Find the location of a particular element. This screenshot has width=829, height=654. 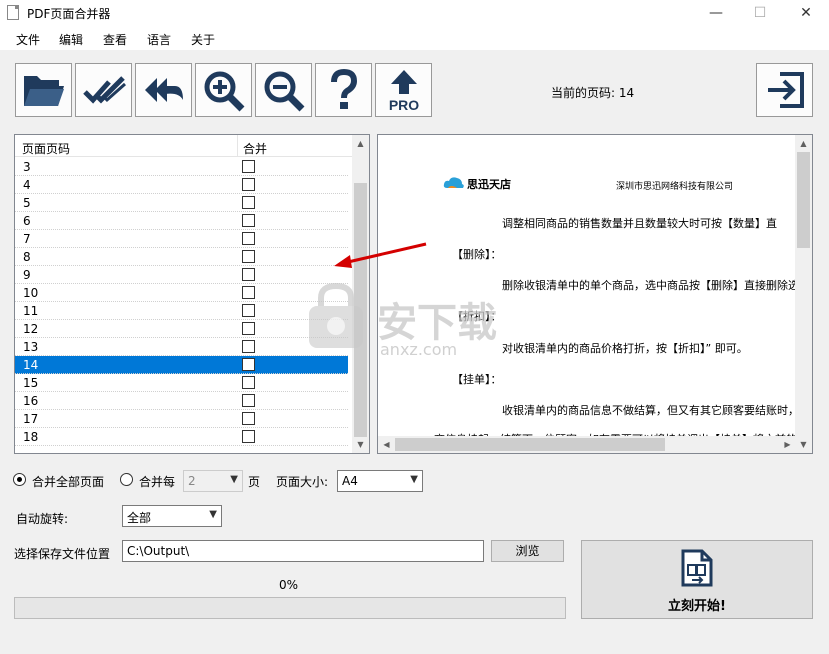

page-number: 7 is located at coordinates (27, 239).